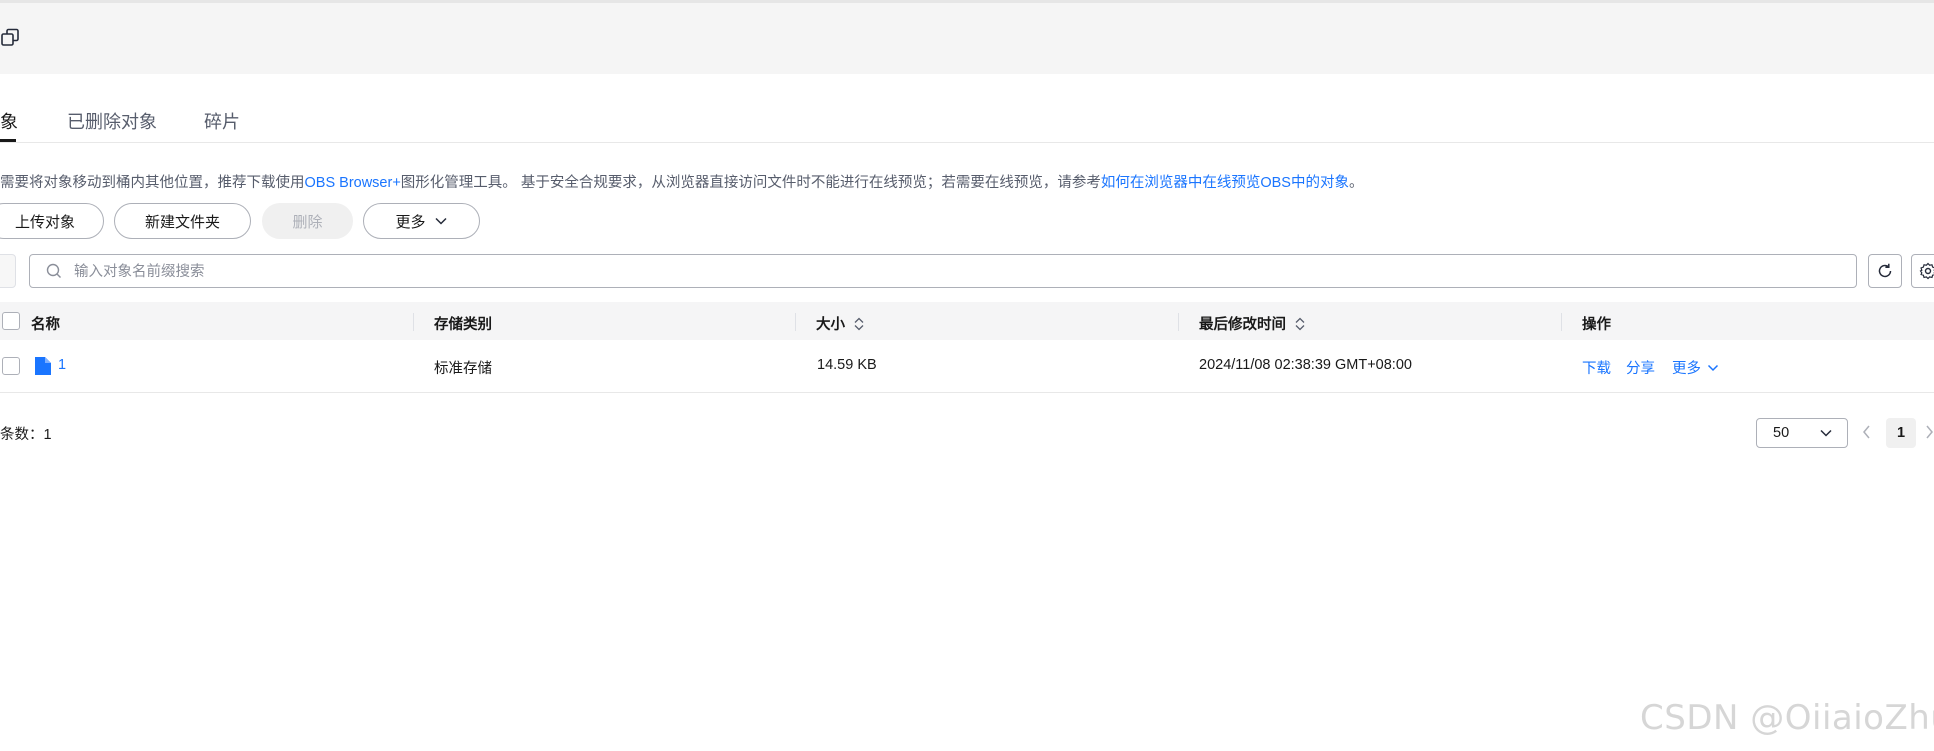 This screenshot has height=751, width=1934. Describe the element at coordinates (26, 435) in the screenshot. I see `total-count: 条数：1` at that location.